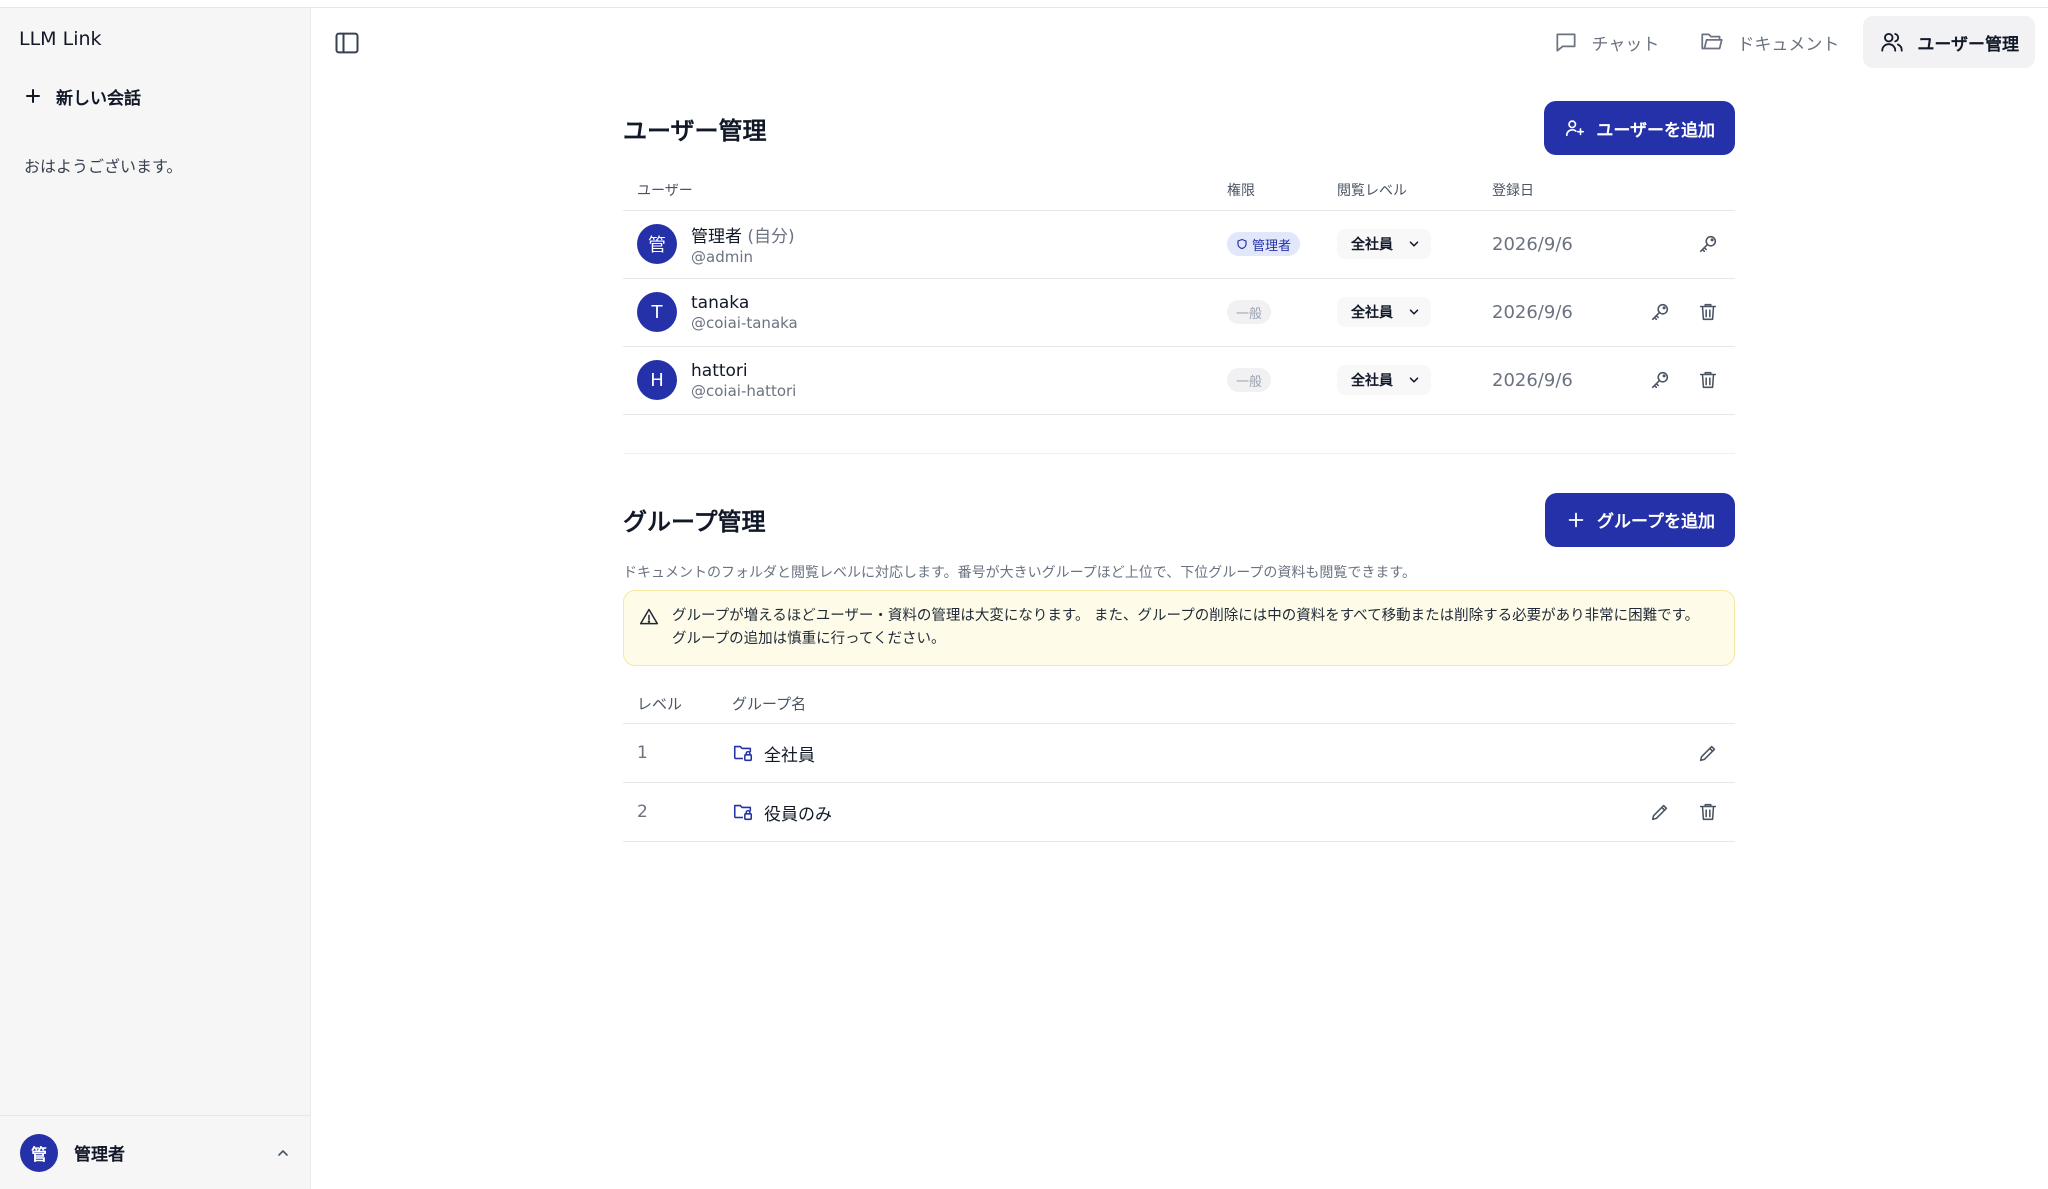 The height and width of the screenshot is (1189, 2048). What do you see at coordinates (1179, 380) in the screenshot?
I see `table-row: H hattori @coiai-hattori 一般 全社員 2026/9/6` at bounding box center [1179, 380].